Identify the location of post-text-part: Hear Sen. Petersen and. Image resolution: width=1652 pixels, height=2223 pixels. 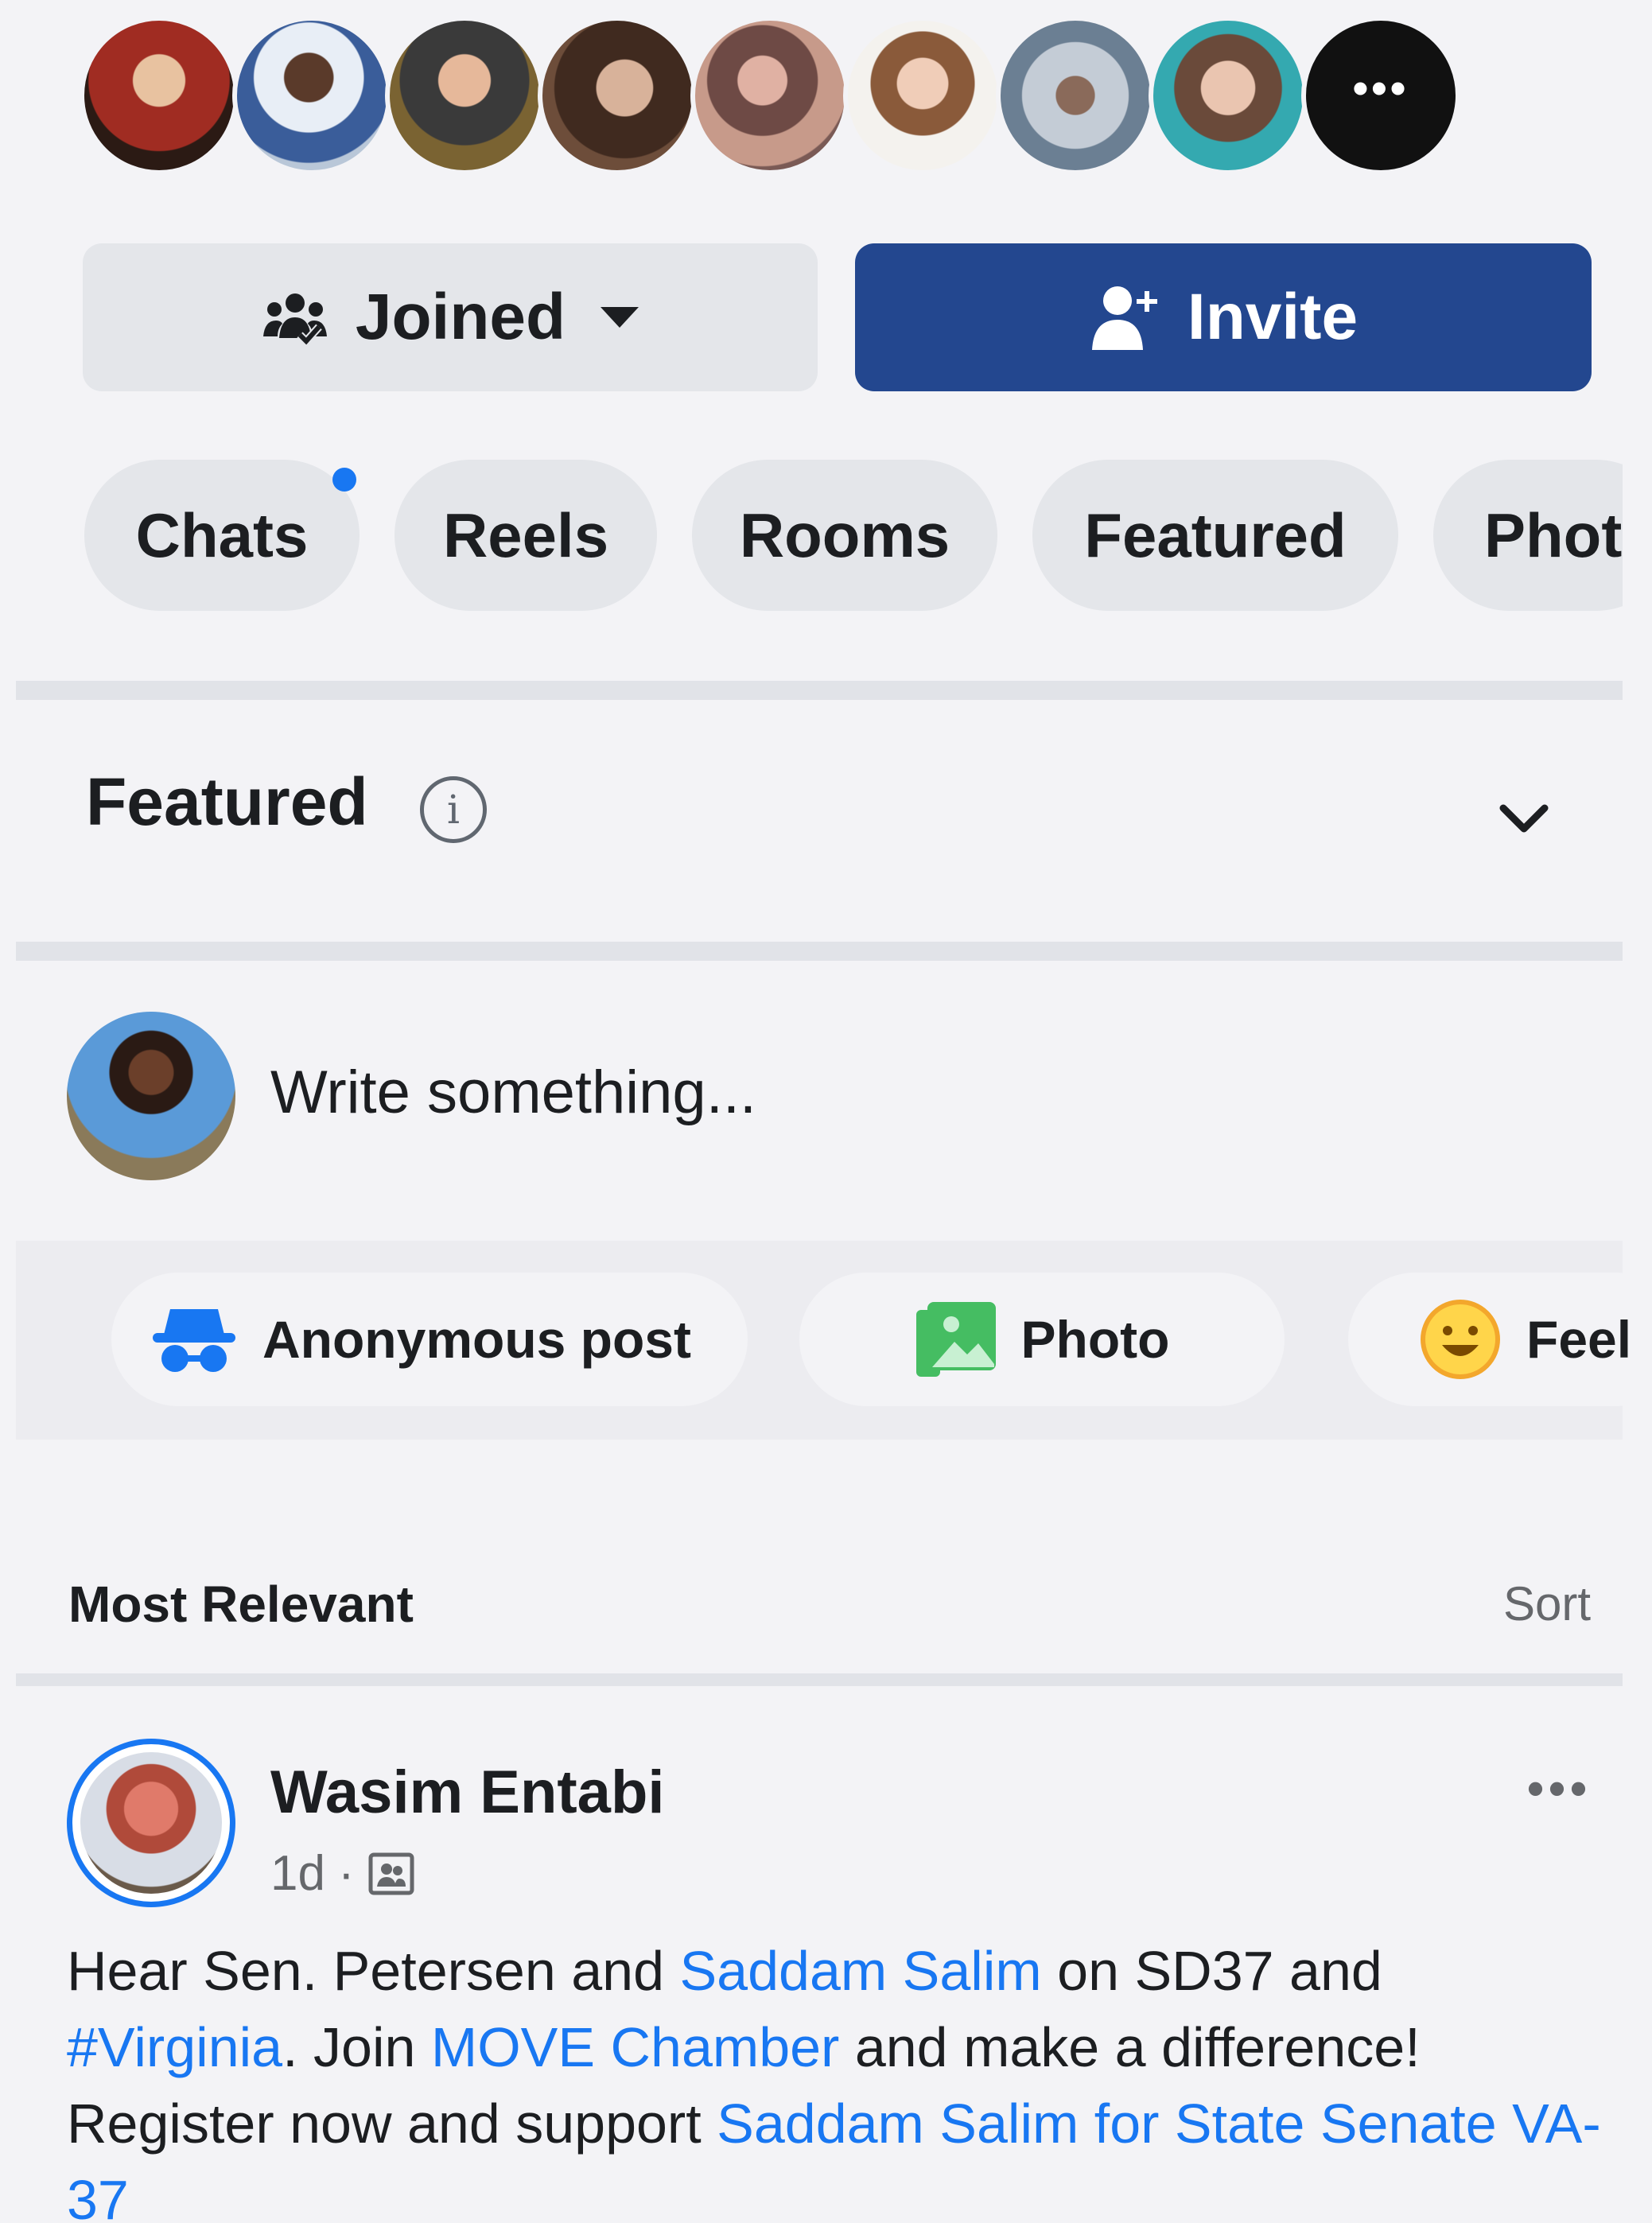
(374, 1971).